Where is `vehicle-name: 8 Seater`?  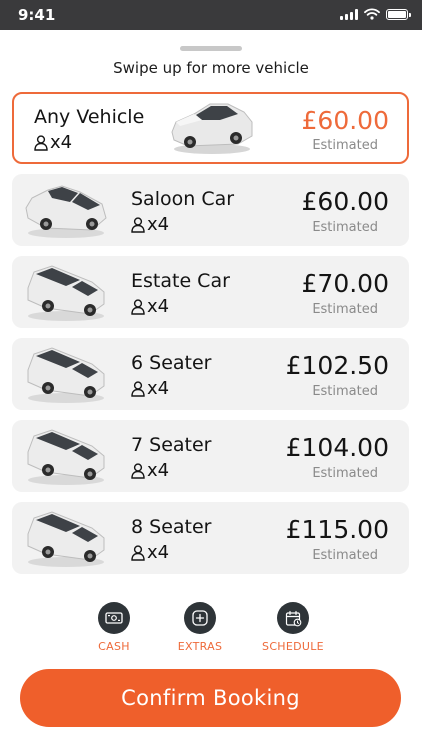
vehicle-name: 8 Seater is located at coordinates (171, 527).